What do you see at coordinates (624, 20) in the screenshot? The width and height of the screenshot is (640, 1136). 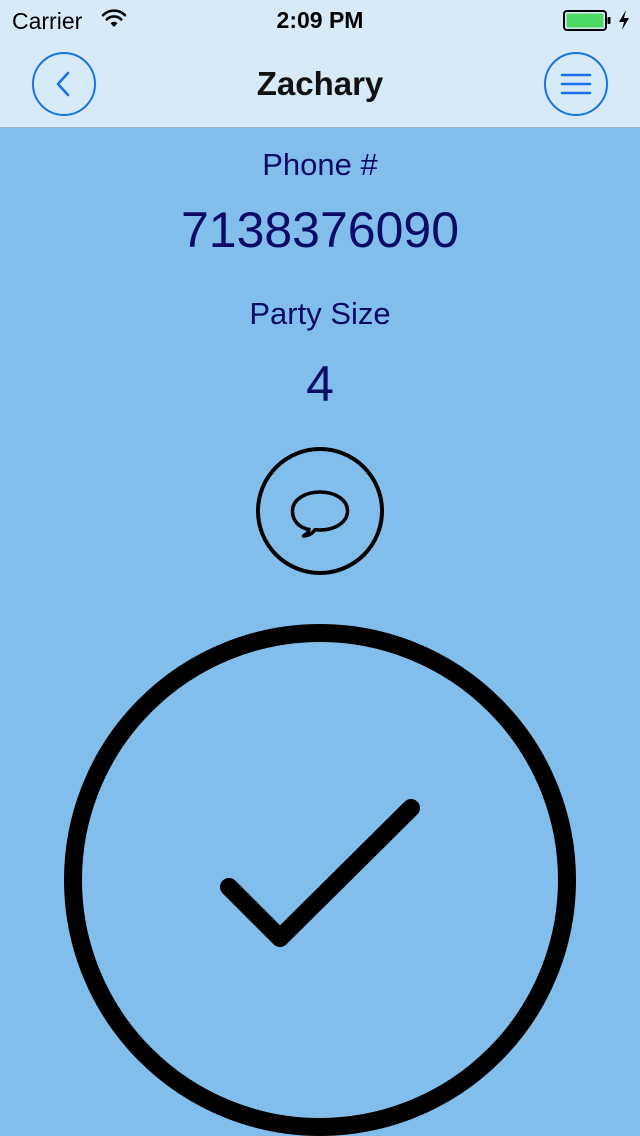 I see `charging-bolt-icon` at bounding box center [624, 20].